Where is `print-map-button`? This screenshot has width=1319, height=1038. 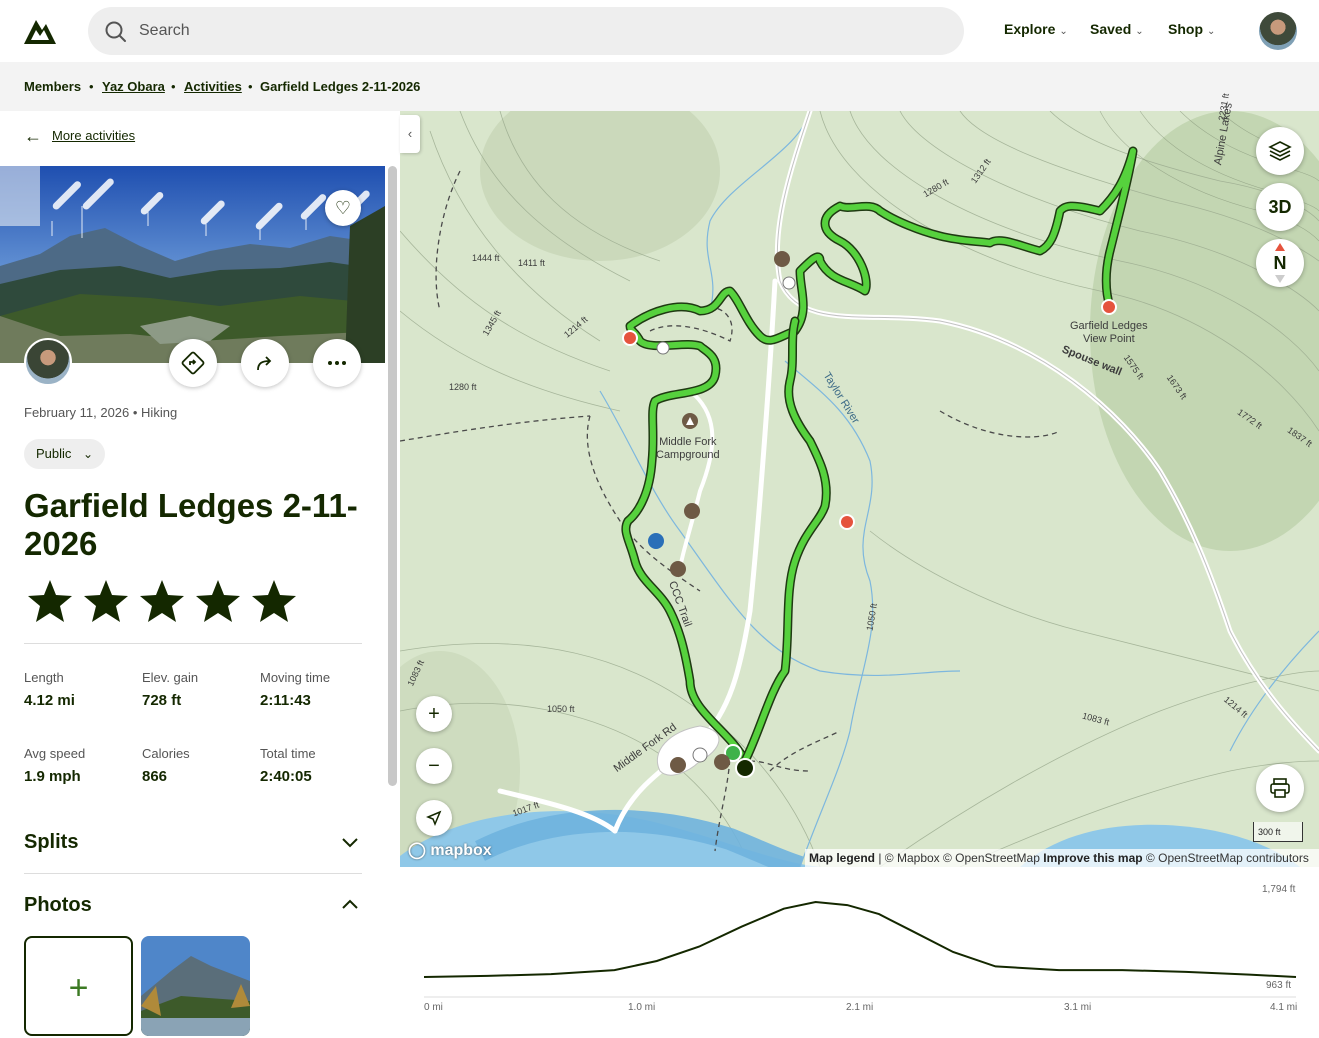
print-map-button is located at coordinates (1280, 788).